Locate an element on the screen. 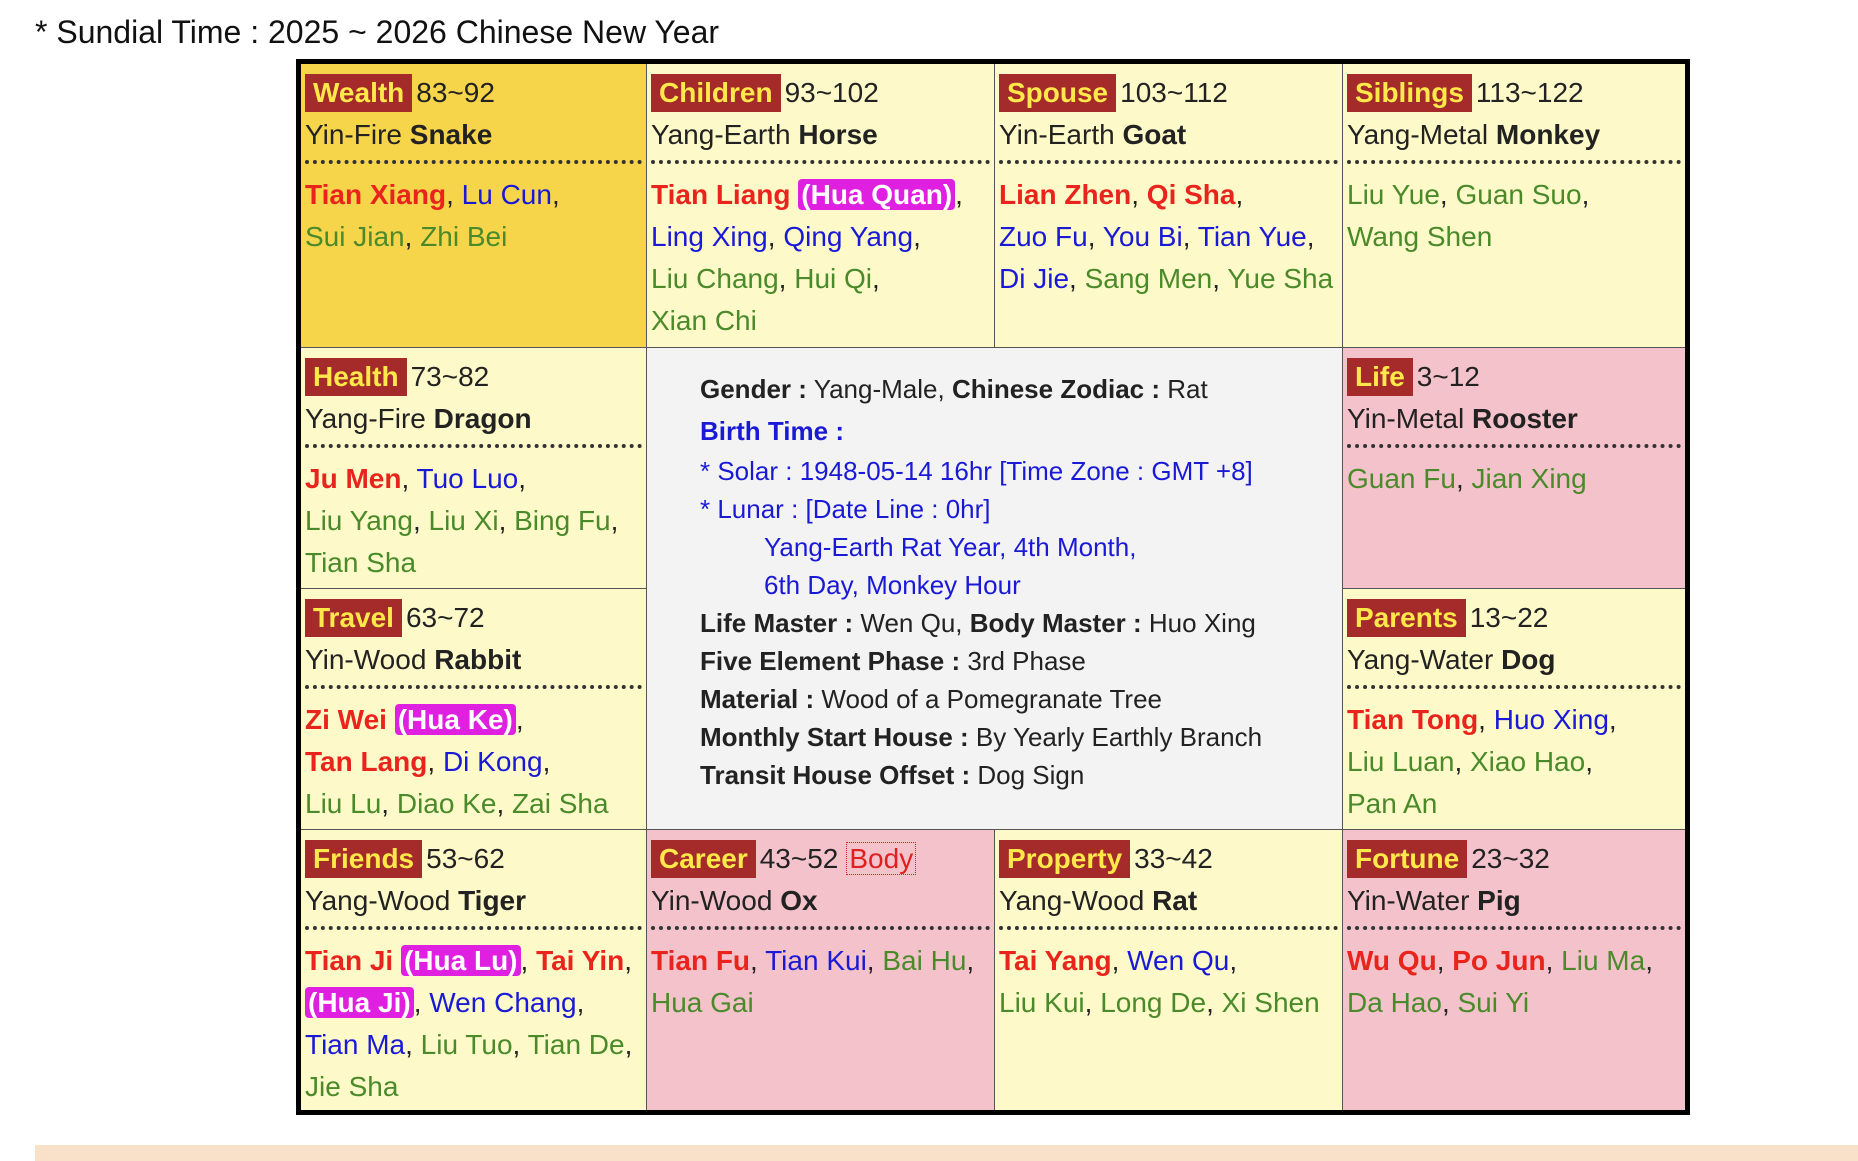 This screenshot has height=1161, width=1858. transit-line: Transit House Offset : Dog Sign is located at coordinates (1021, 775).